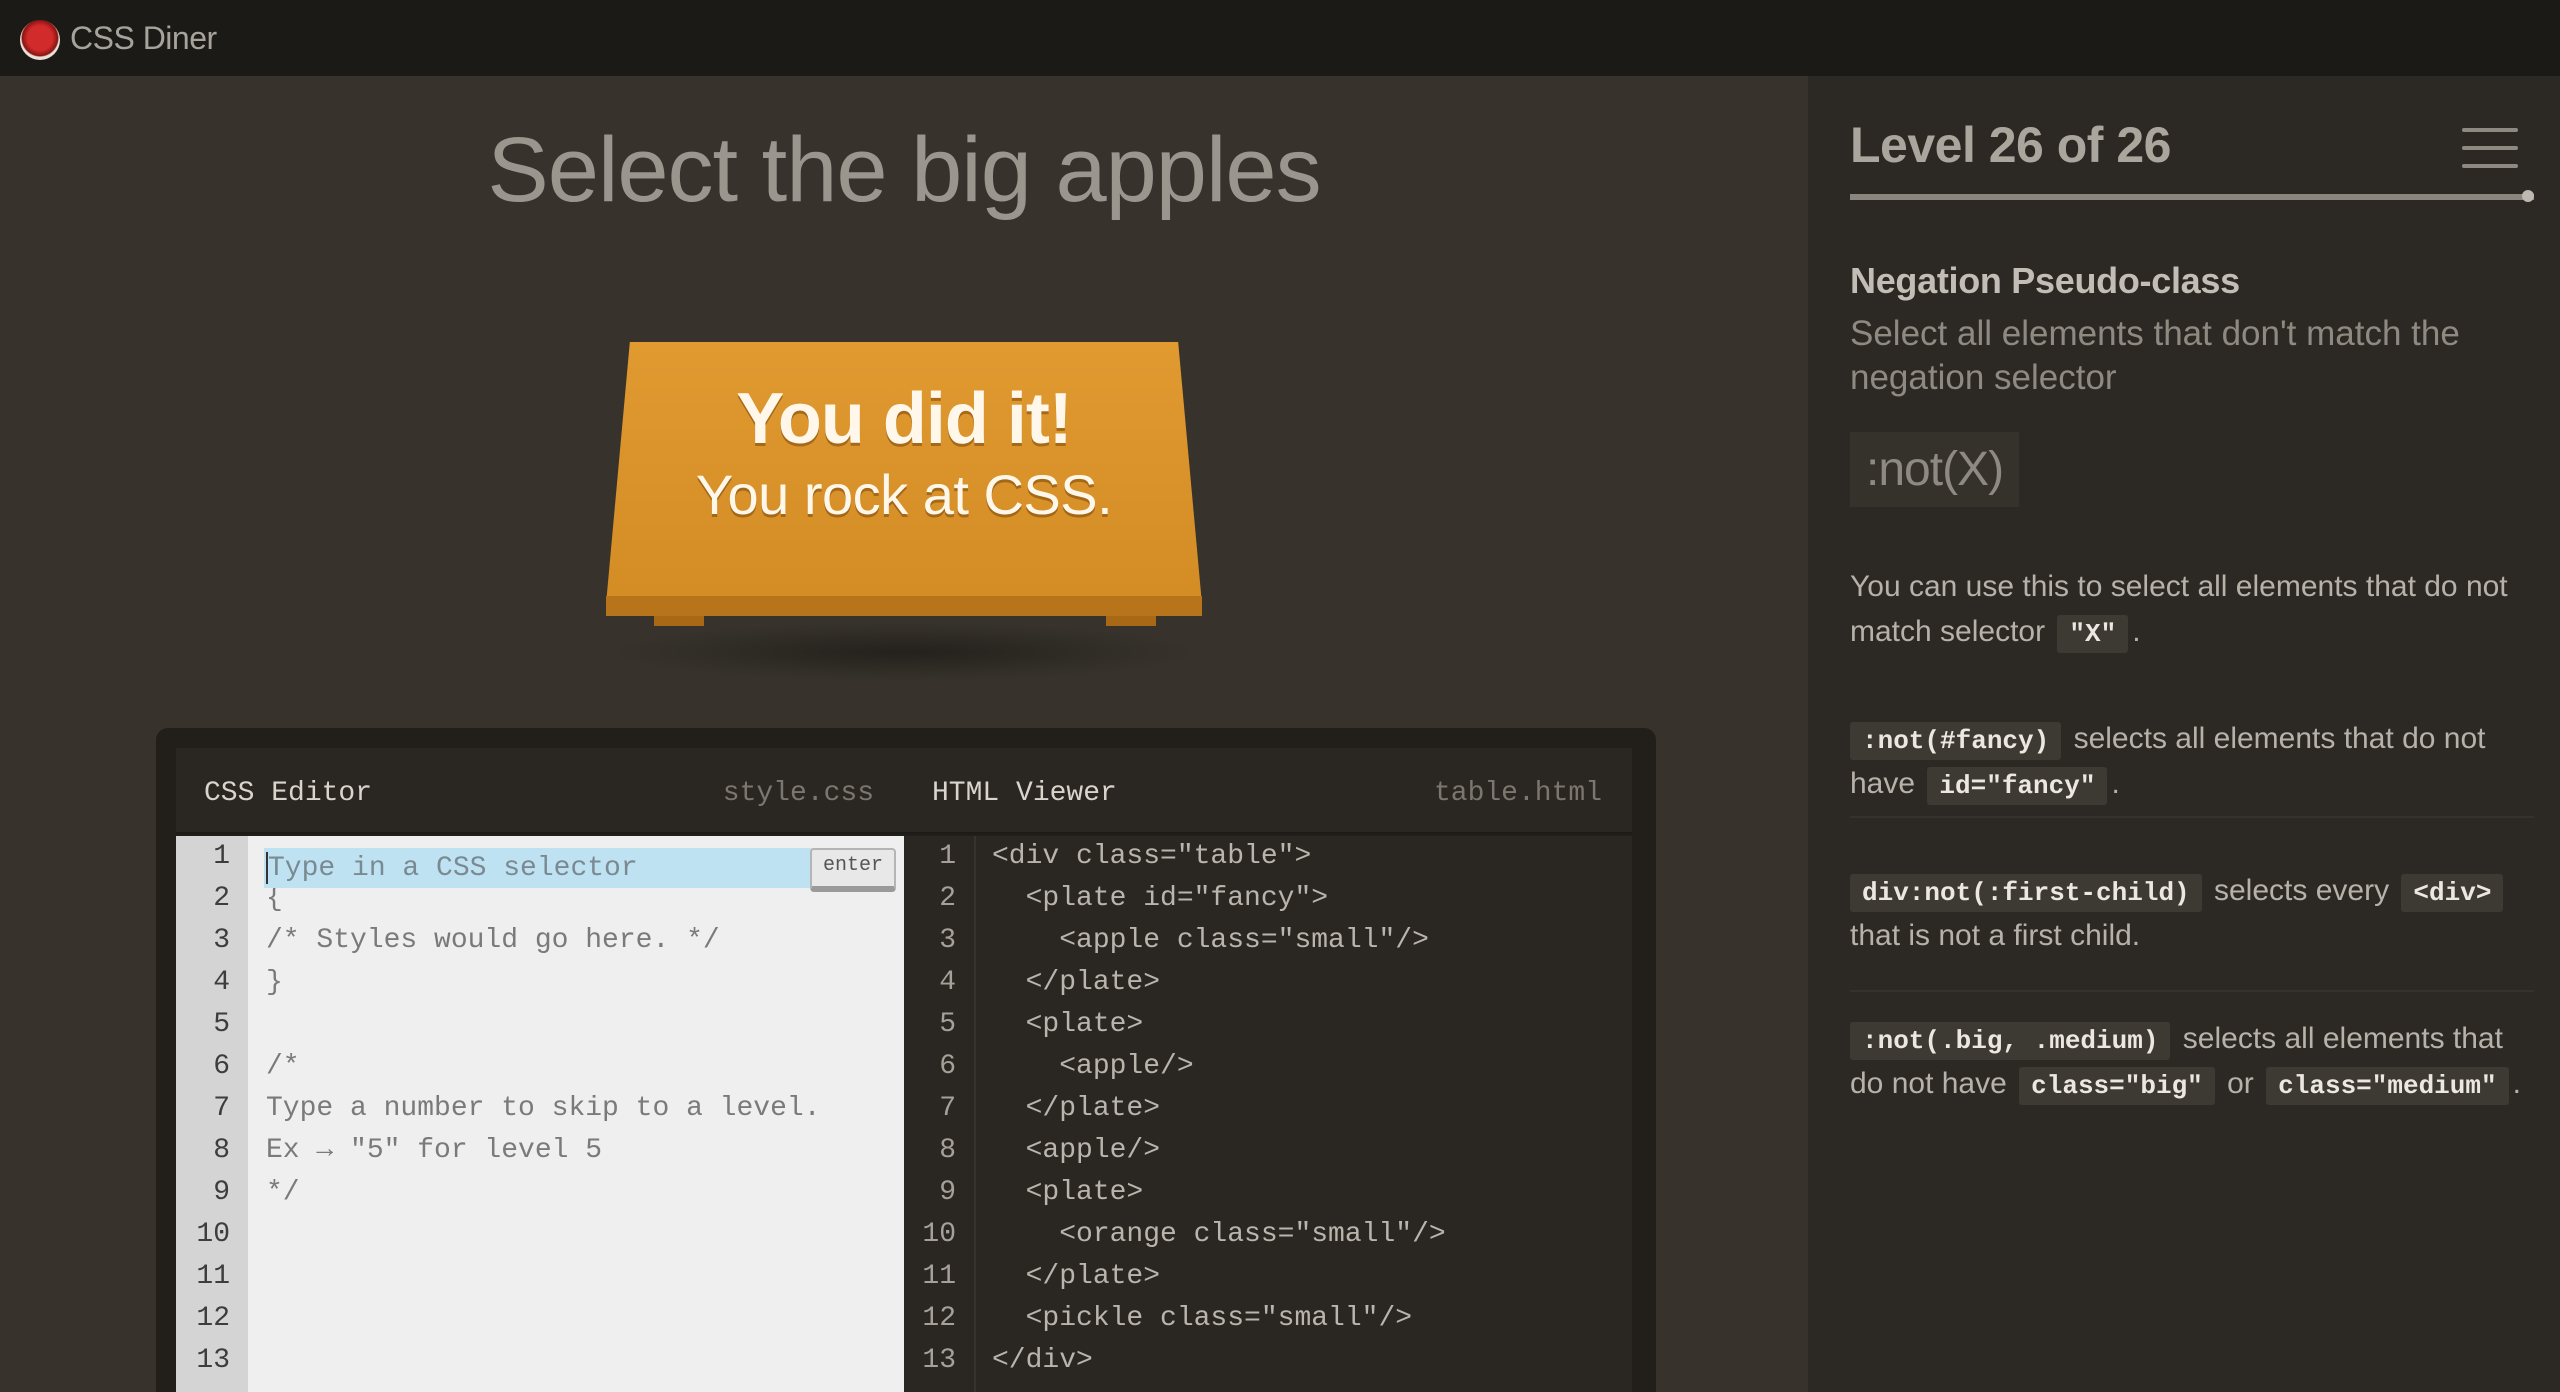 This screenshot has height=1392, width=2560. I want to click on level-progress-bar, so click(2192, 197).